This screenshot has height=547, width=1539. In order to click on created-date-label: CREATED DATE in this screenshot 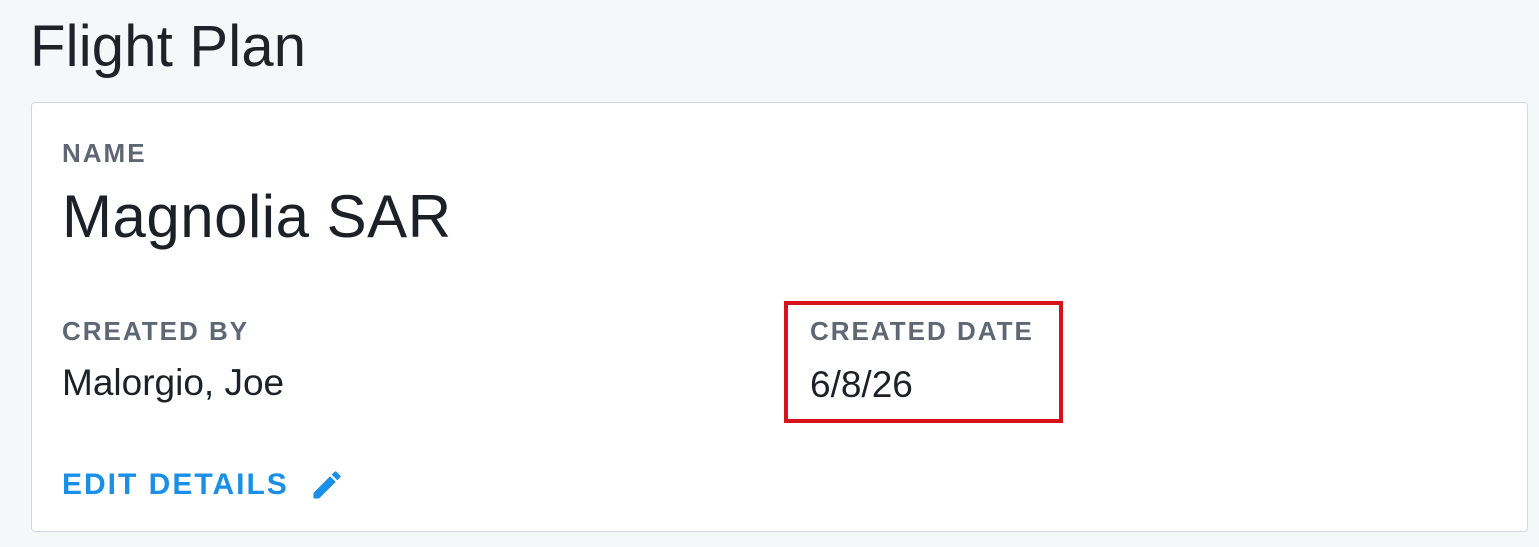, I will do `click(922, 331)`.